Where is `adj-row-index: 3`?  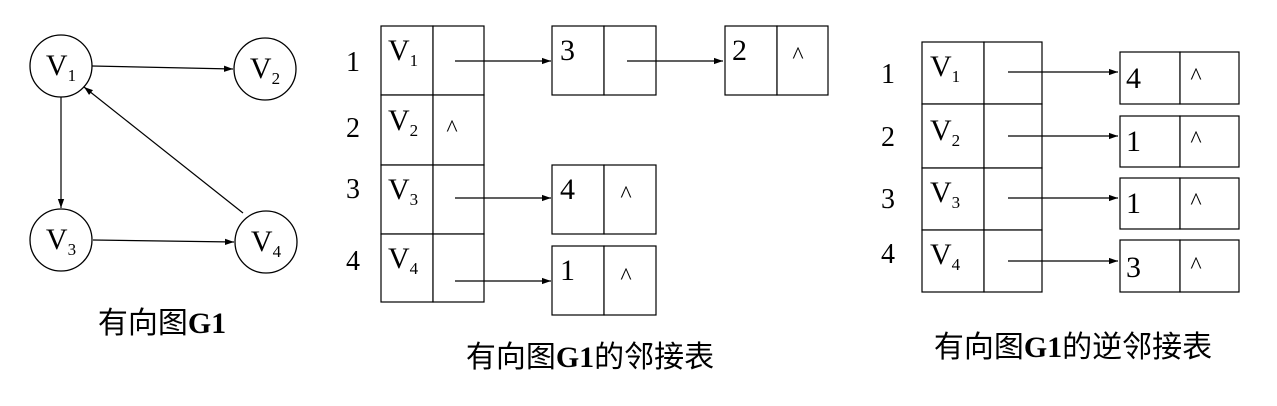 adj-row-index: 3 is located at coordinates (353, 189).